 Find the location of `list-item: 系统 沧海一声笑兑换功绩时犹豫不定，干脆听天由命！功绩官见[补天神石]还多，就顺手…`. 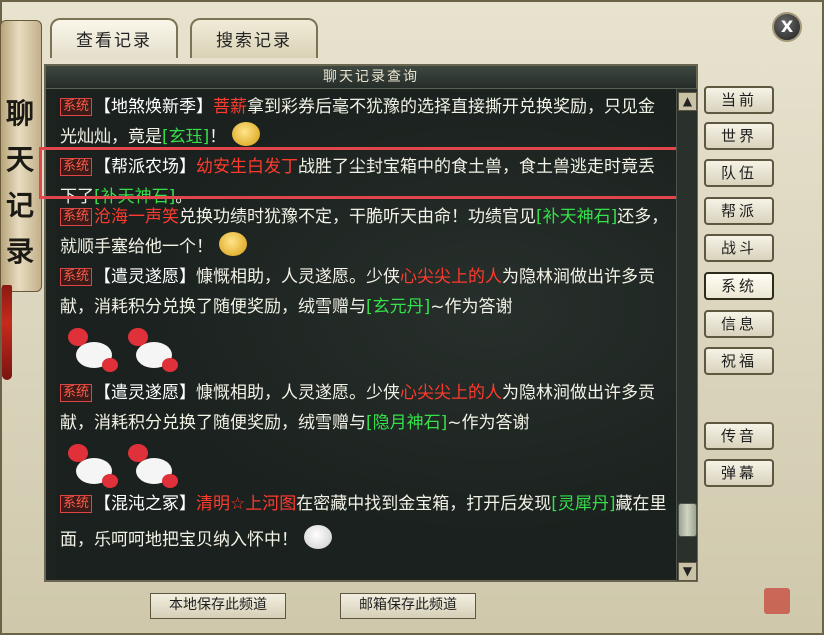

list-item: 系统 沧海一声笑兑换功绩时犹豫不定，干脆听天由命！功绩官见[补天神石]还多，就顺手… is located at coordinates (365, 232).